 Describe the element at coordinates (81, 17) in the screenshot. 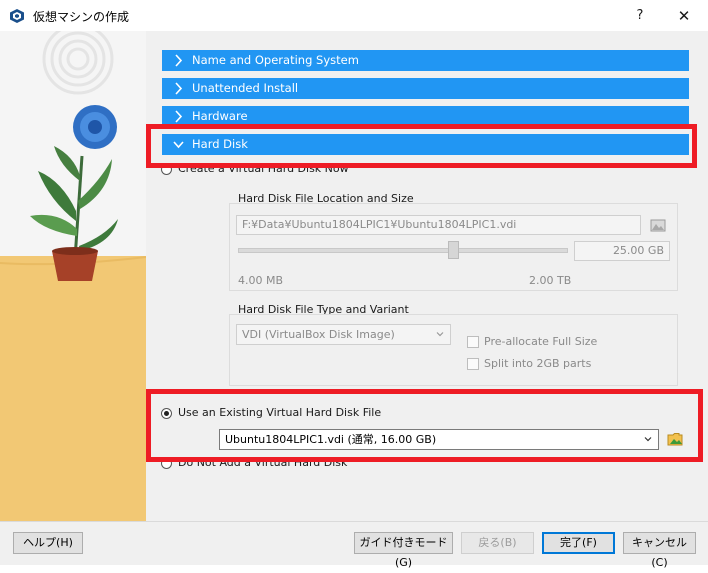

I see `window-title: 仮想マシンの作成` at that location.